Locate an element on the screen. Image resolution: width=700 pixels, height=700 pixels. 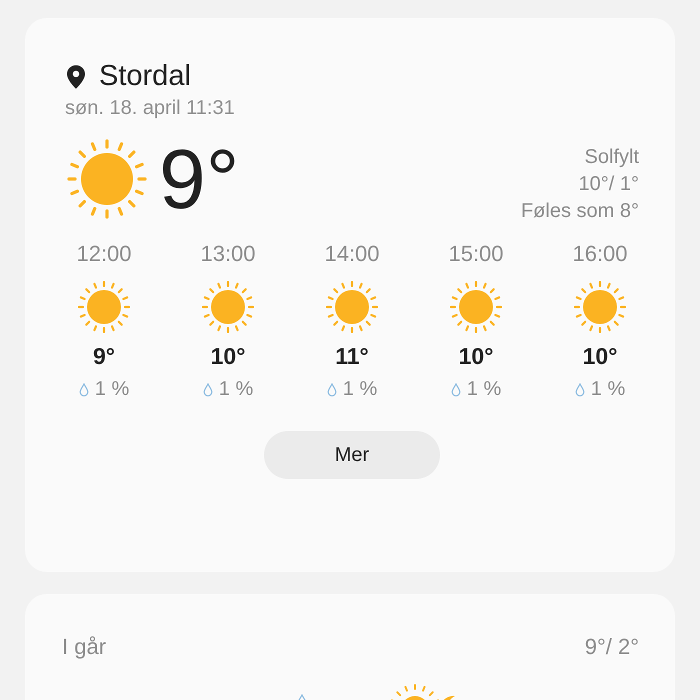
hour-temperature: 11° is located at coordinates (352, 356).